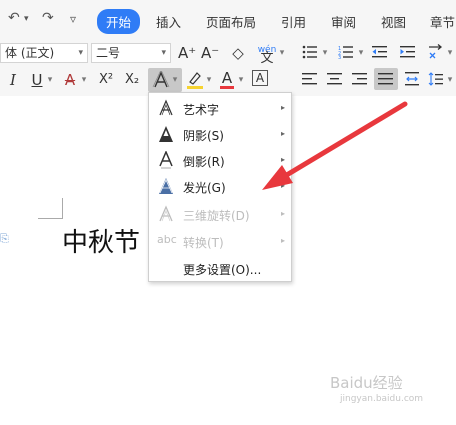 The width and height of the screenshot is (456, 425). Describe the element at coordinates (335, 145) in the screenshot. I see `red-arrow-annotation` at that location.